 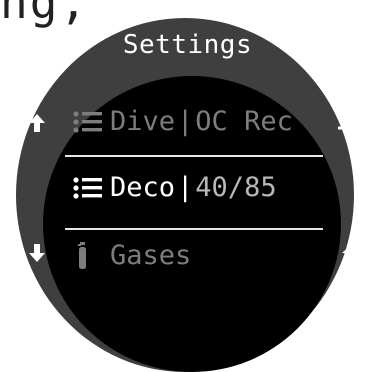 I want to click on menu-item-deco: Deco | 40/85, so click(x=174, y=187).